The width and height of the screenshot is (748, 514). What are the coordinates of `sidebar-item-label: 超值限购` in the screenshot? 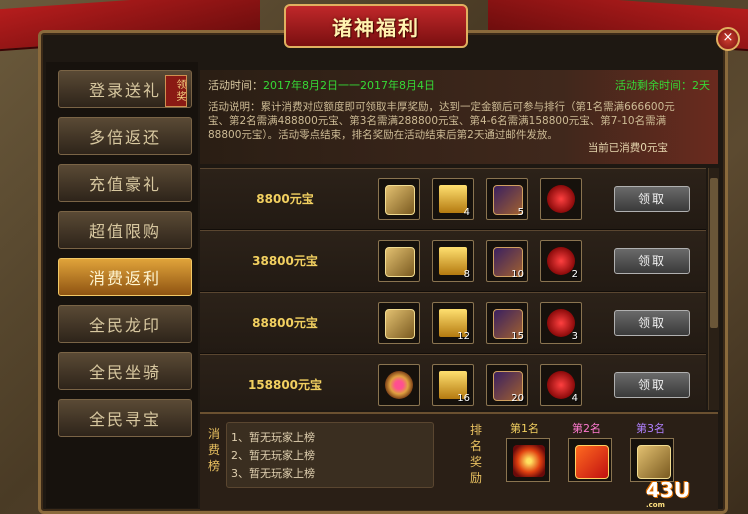 It's located at (124, 231).